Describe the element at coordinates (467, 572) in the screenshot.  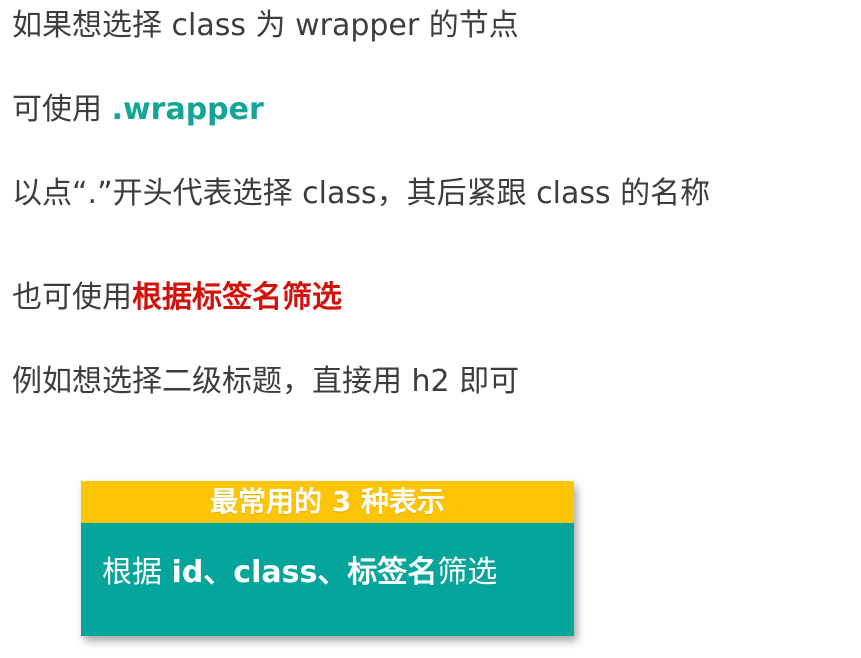
I see `card-body-suffix: 筛选` at that location.